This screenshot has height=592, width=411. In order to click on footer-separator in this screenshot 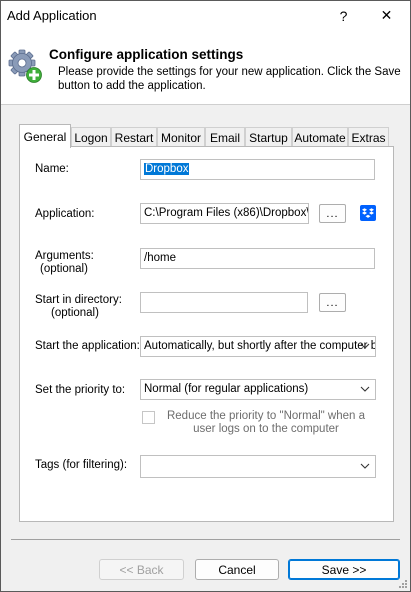, I will do `click(205, 539)`.